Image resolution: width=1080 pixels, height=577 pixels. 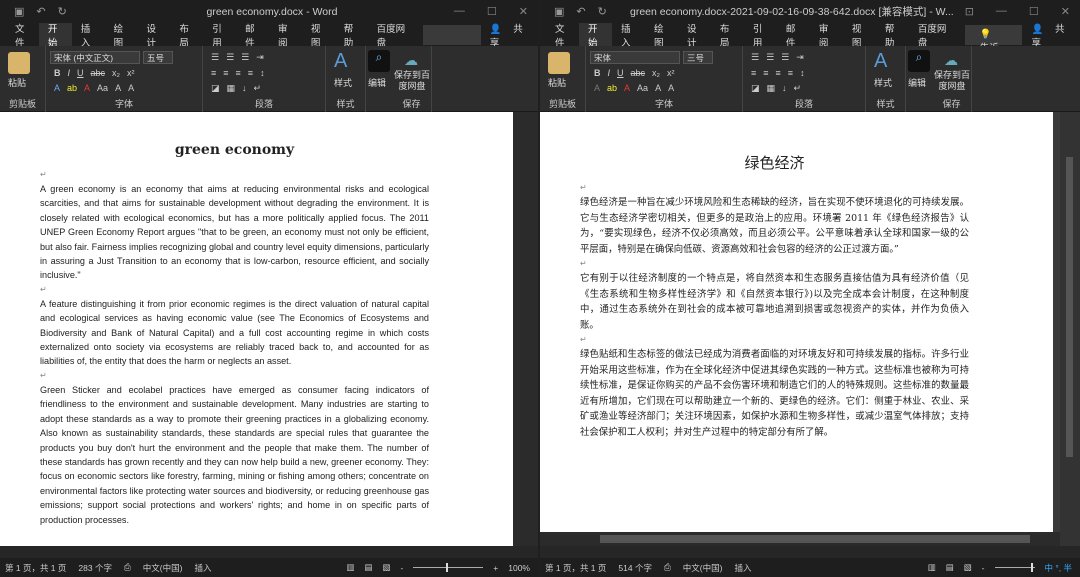 What do you see at coordinates (95, 57) in the screenshot?
I see `font-name-select: 宋体 (中文正文)` at bounding box center [95, 57].